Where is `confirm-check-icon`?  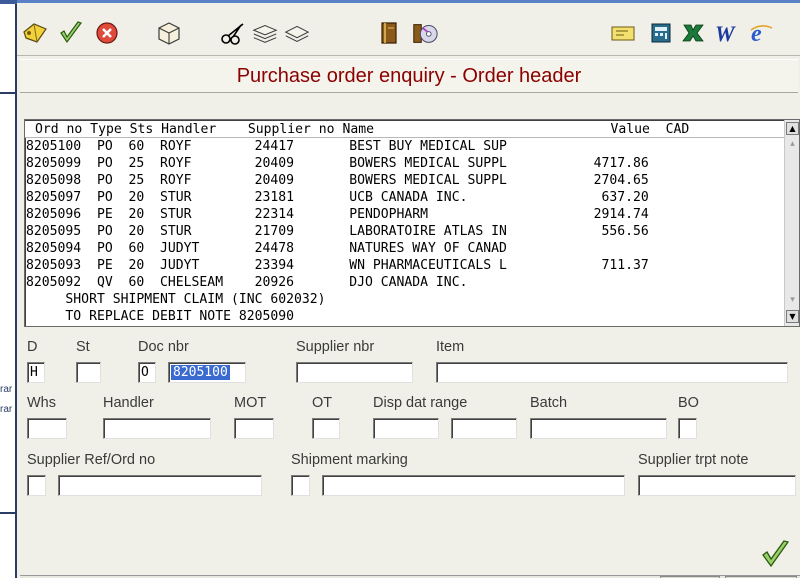 confirm-check-icon is located at coordinates (775, 554).